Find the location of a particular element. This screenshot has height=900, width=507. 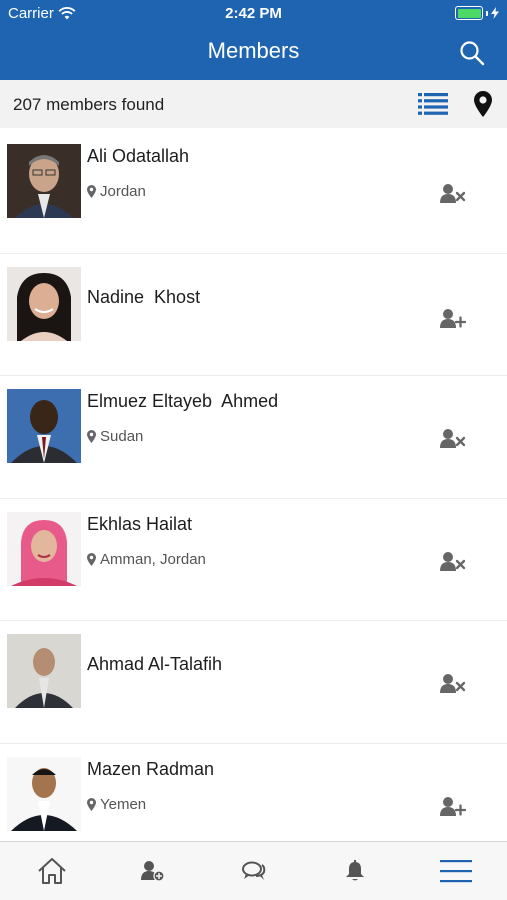

member-name: Mazen Radman is located at coordinates (150, 769).